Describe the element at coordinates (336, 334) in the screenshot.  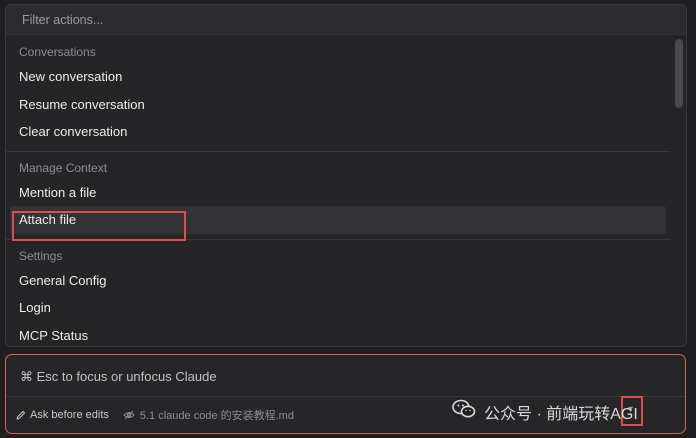
I see `action-mcp-status: MCP Status` at that location.